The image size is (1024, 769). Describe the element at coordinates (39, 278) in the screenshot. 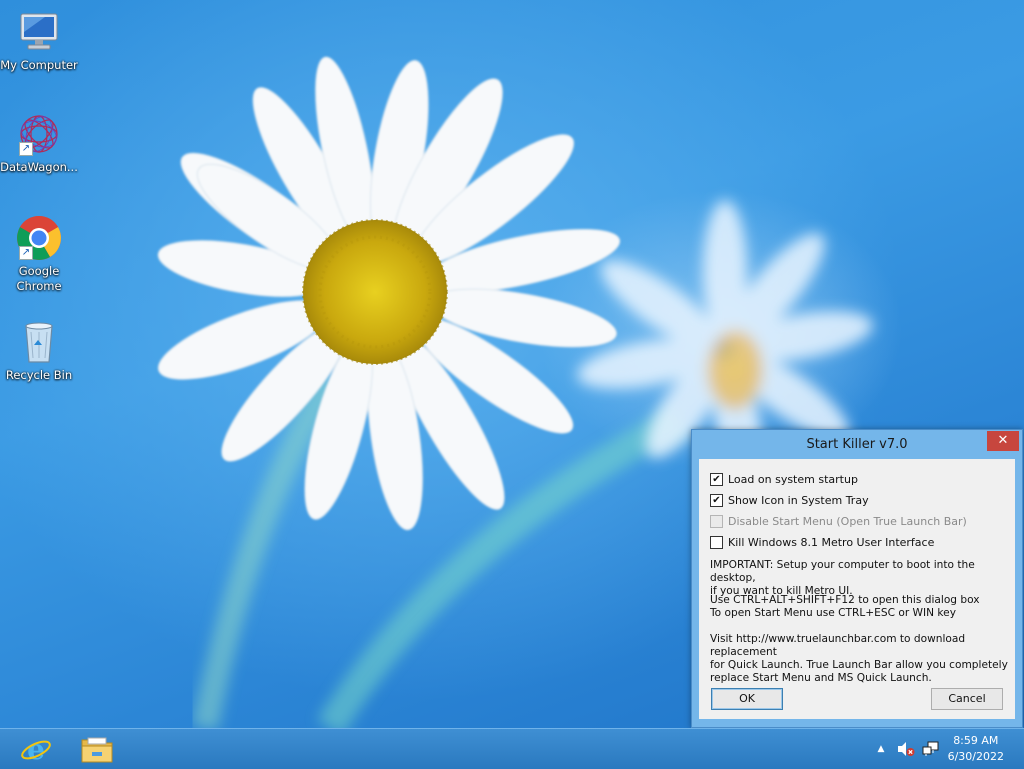

I see `desktop-icon-label: Google Chrome` at that location.